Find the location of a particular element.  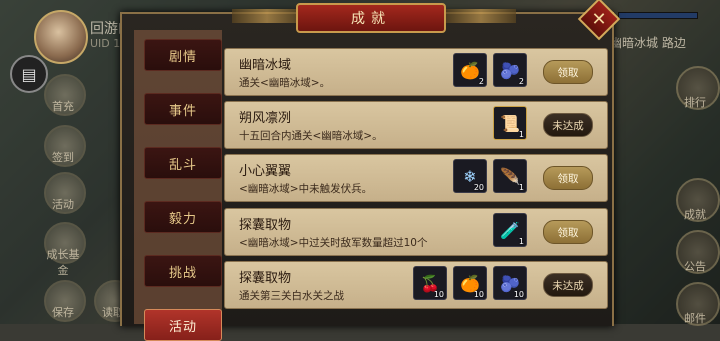

reward-slot: 🍊 2 is located at coordinates (470, 70).